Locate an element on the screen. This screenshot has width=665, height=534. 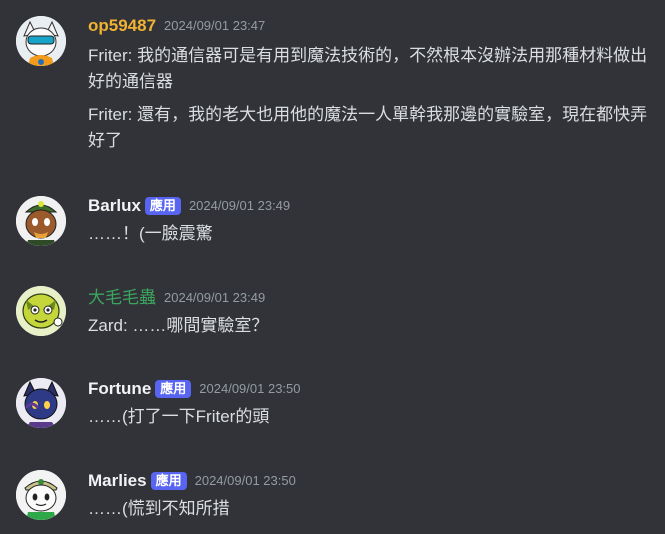
message-header: Barlux 應用 2024/09/01 23:49 is located at coordinates (371, 206).